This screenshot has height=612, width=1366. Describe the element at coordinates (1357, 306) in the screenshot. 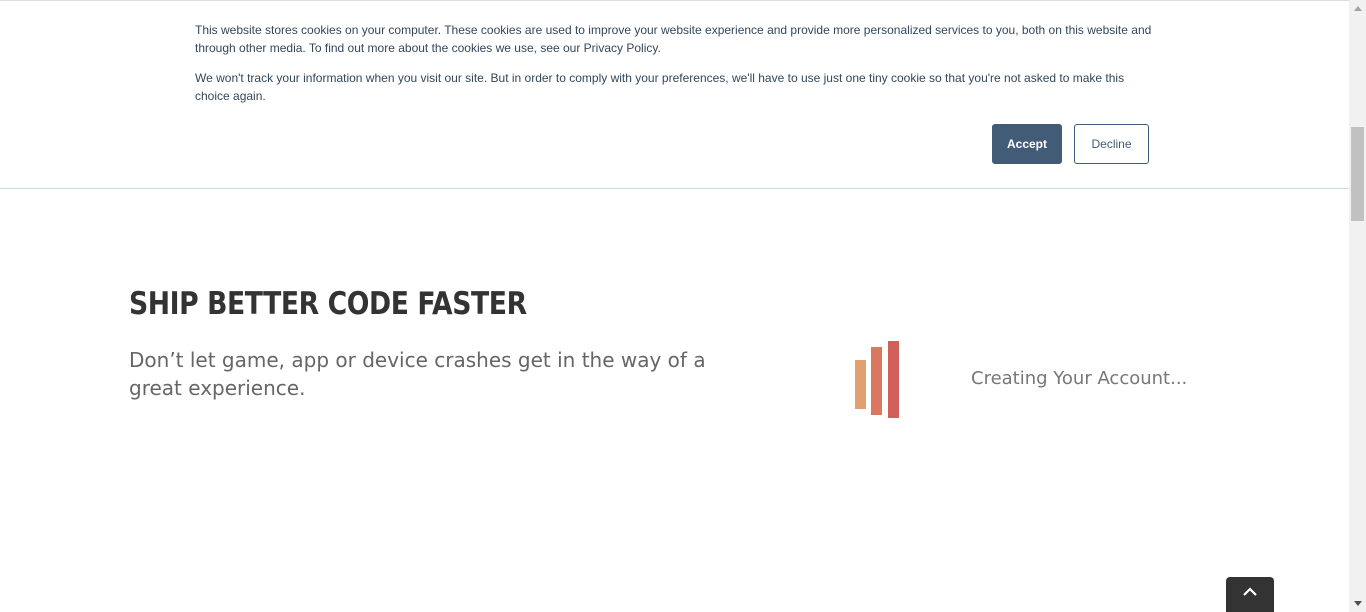

I see `vertical-scrollbar` at that location.